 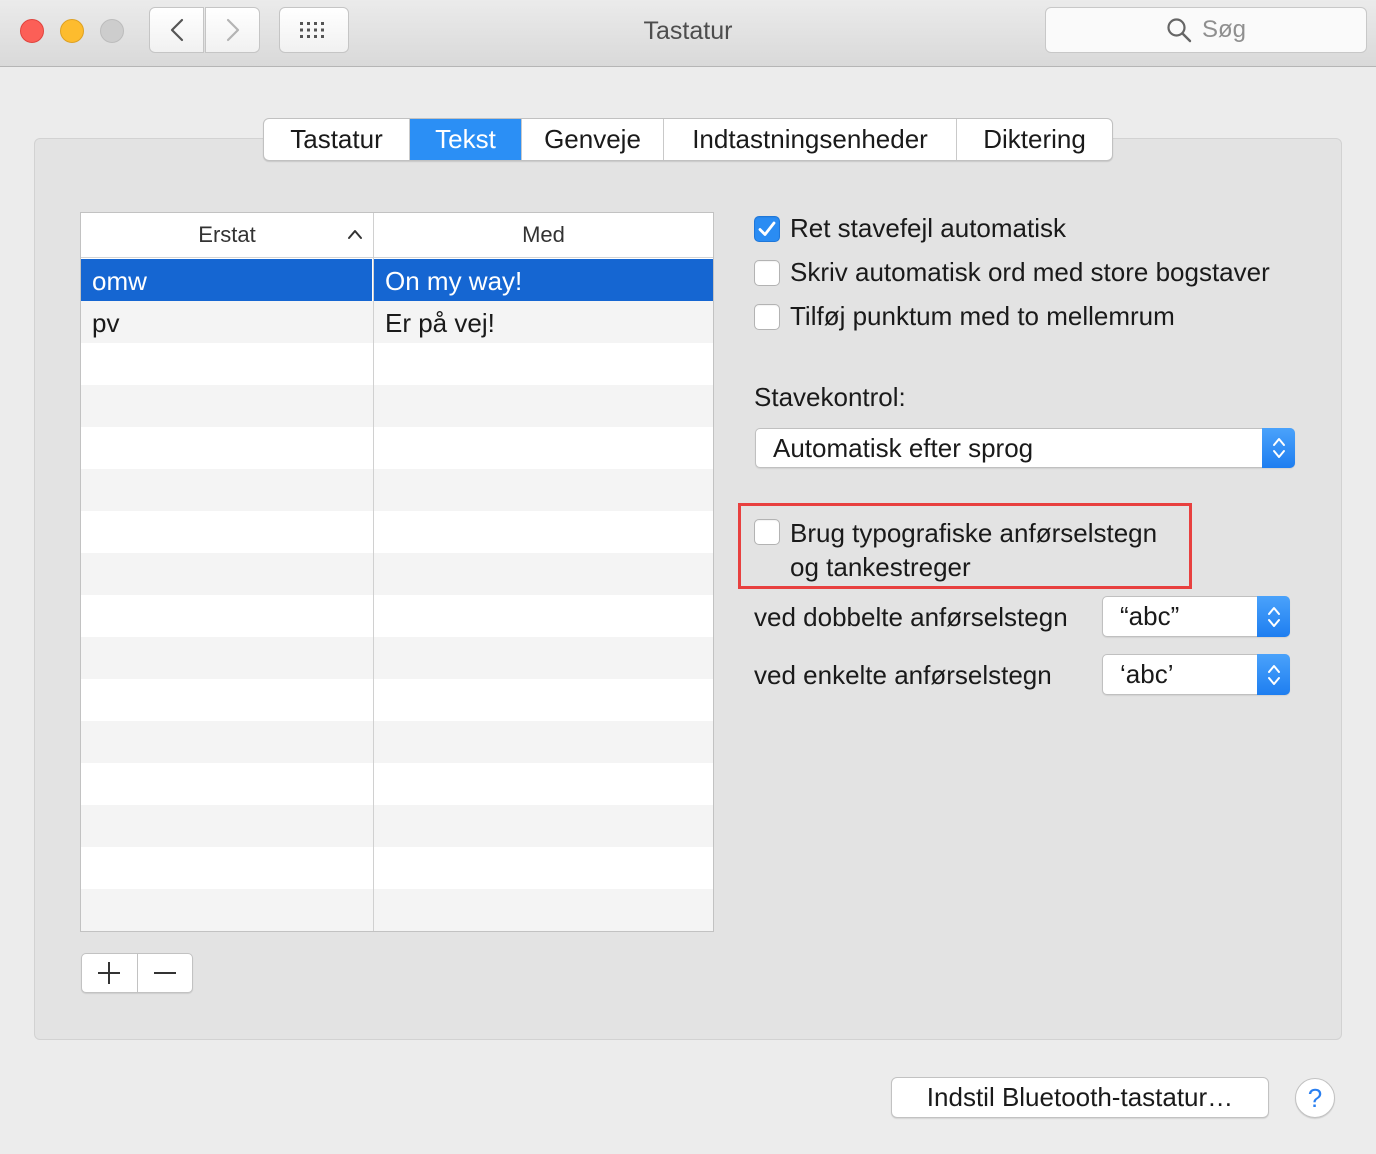 What do you see at coordinates (810, 139) in the screenshot?
I see `tab-indtastningsenheder: Indtastningsenheder` at bounding box center [810, 139].